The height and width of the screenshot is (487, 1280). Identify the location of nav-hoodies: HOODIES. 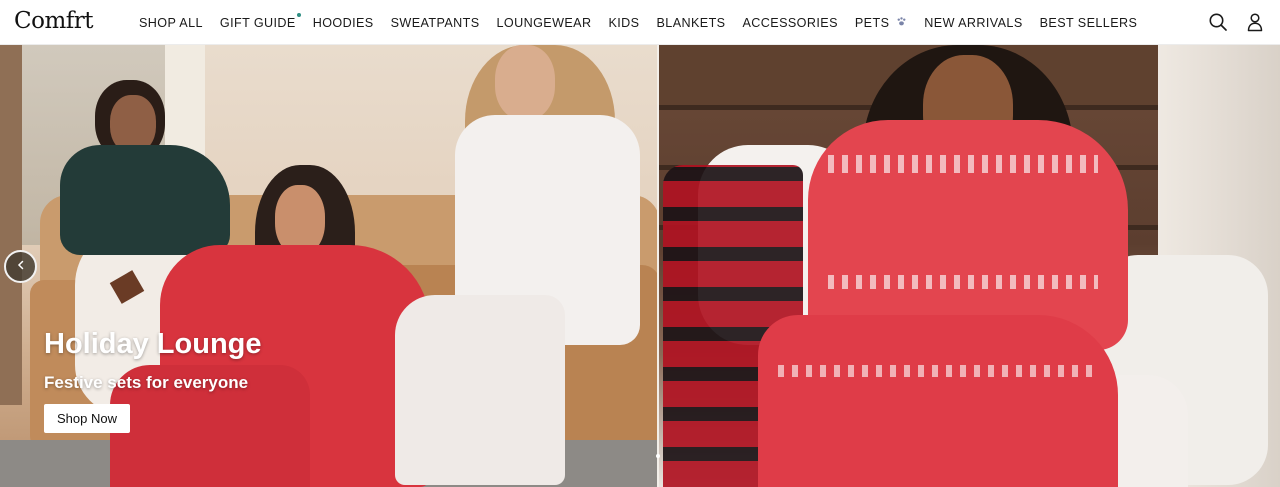
(343, 23).